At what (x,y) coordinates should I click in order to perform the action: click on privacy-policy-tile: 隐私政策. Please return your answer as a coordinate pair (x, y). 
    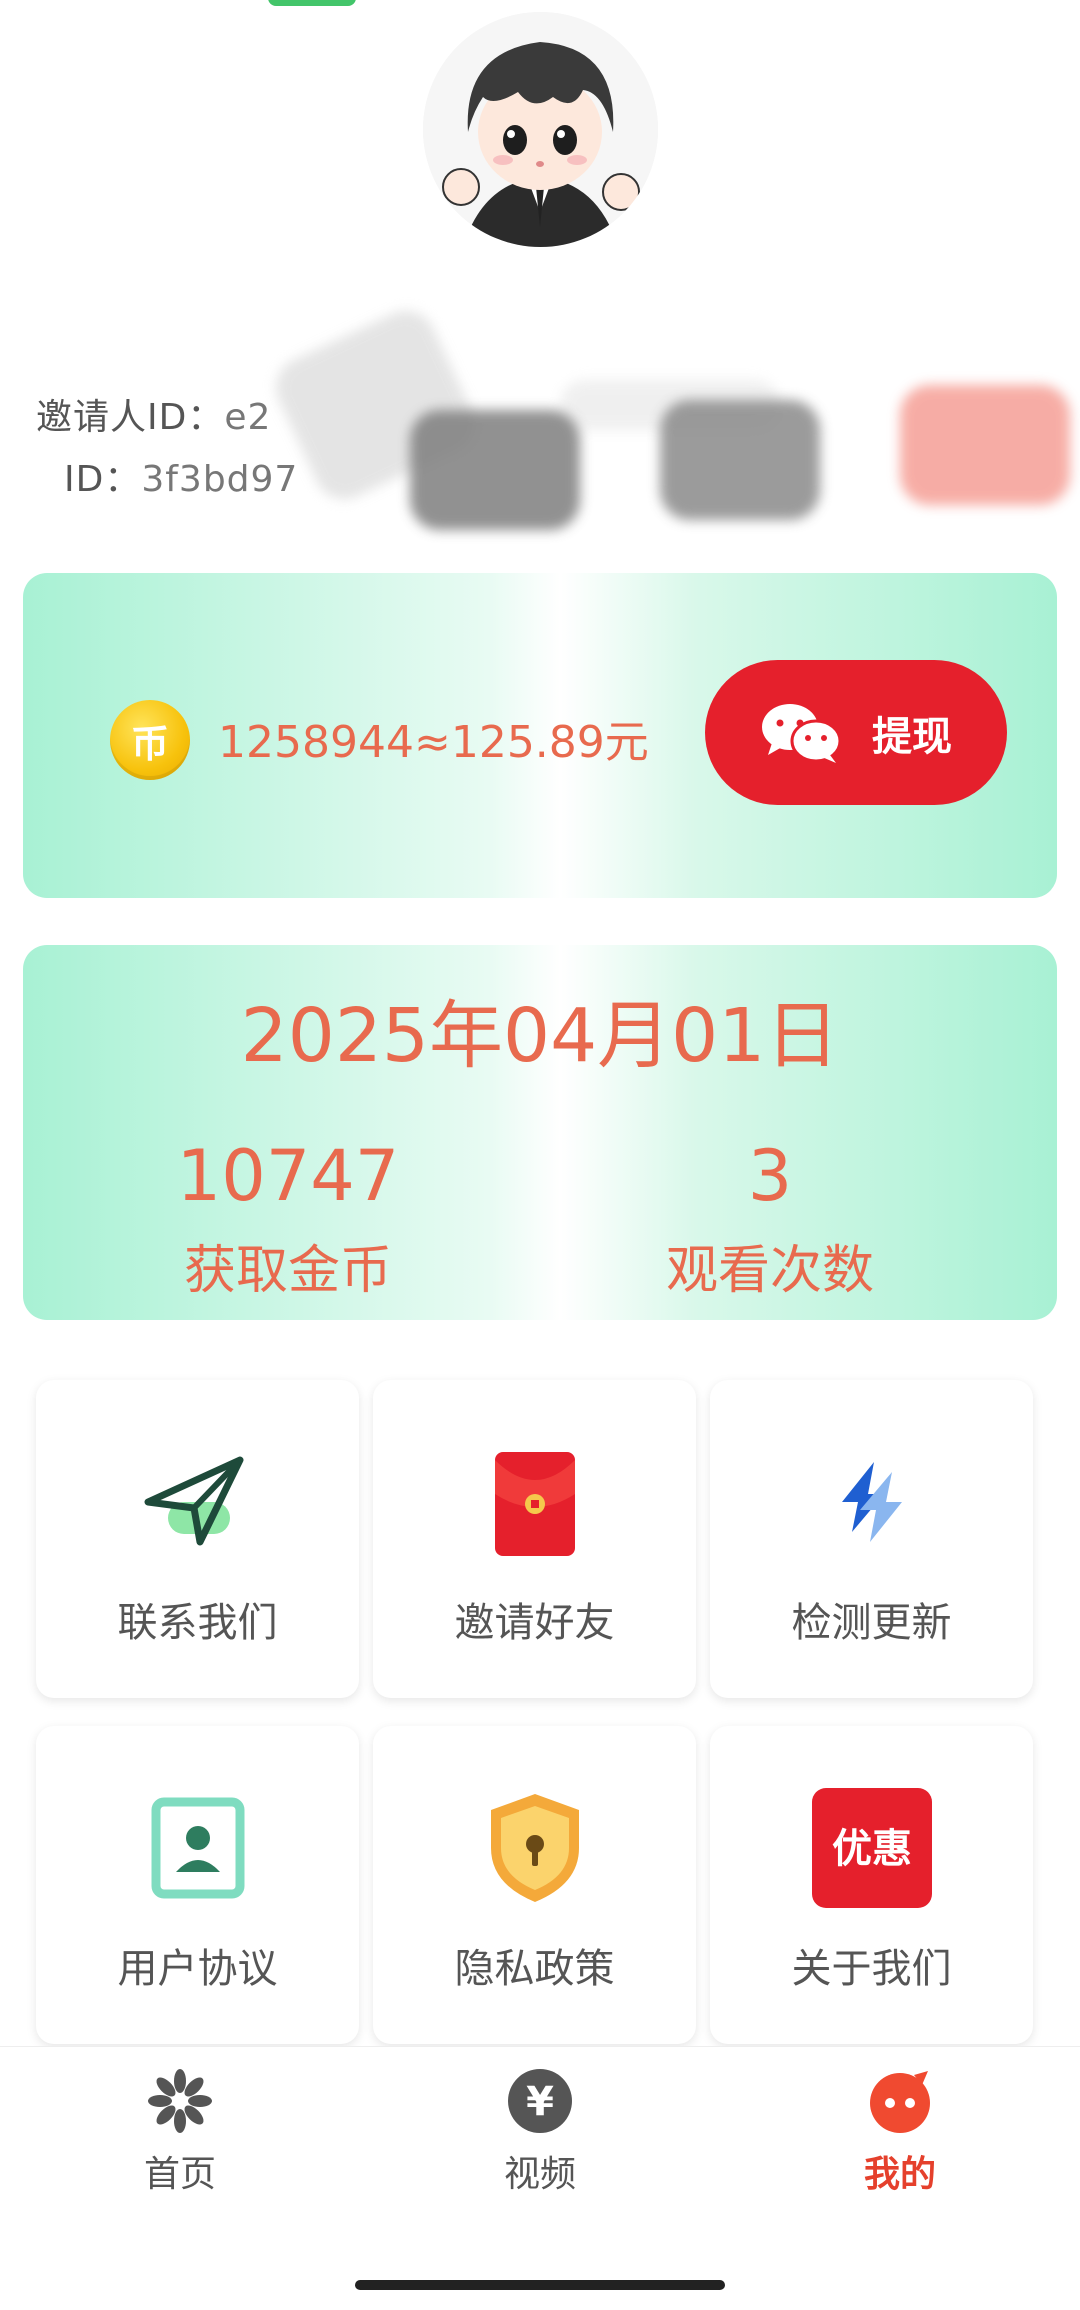
    Looking at the image, I should click on (534, 1885).